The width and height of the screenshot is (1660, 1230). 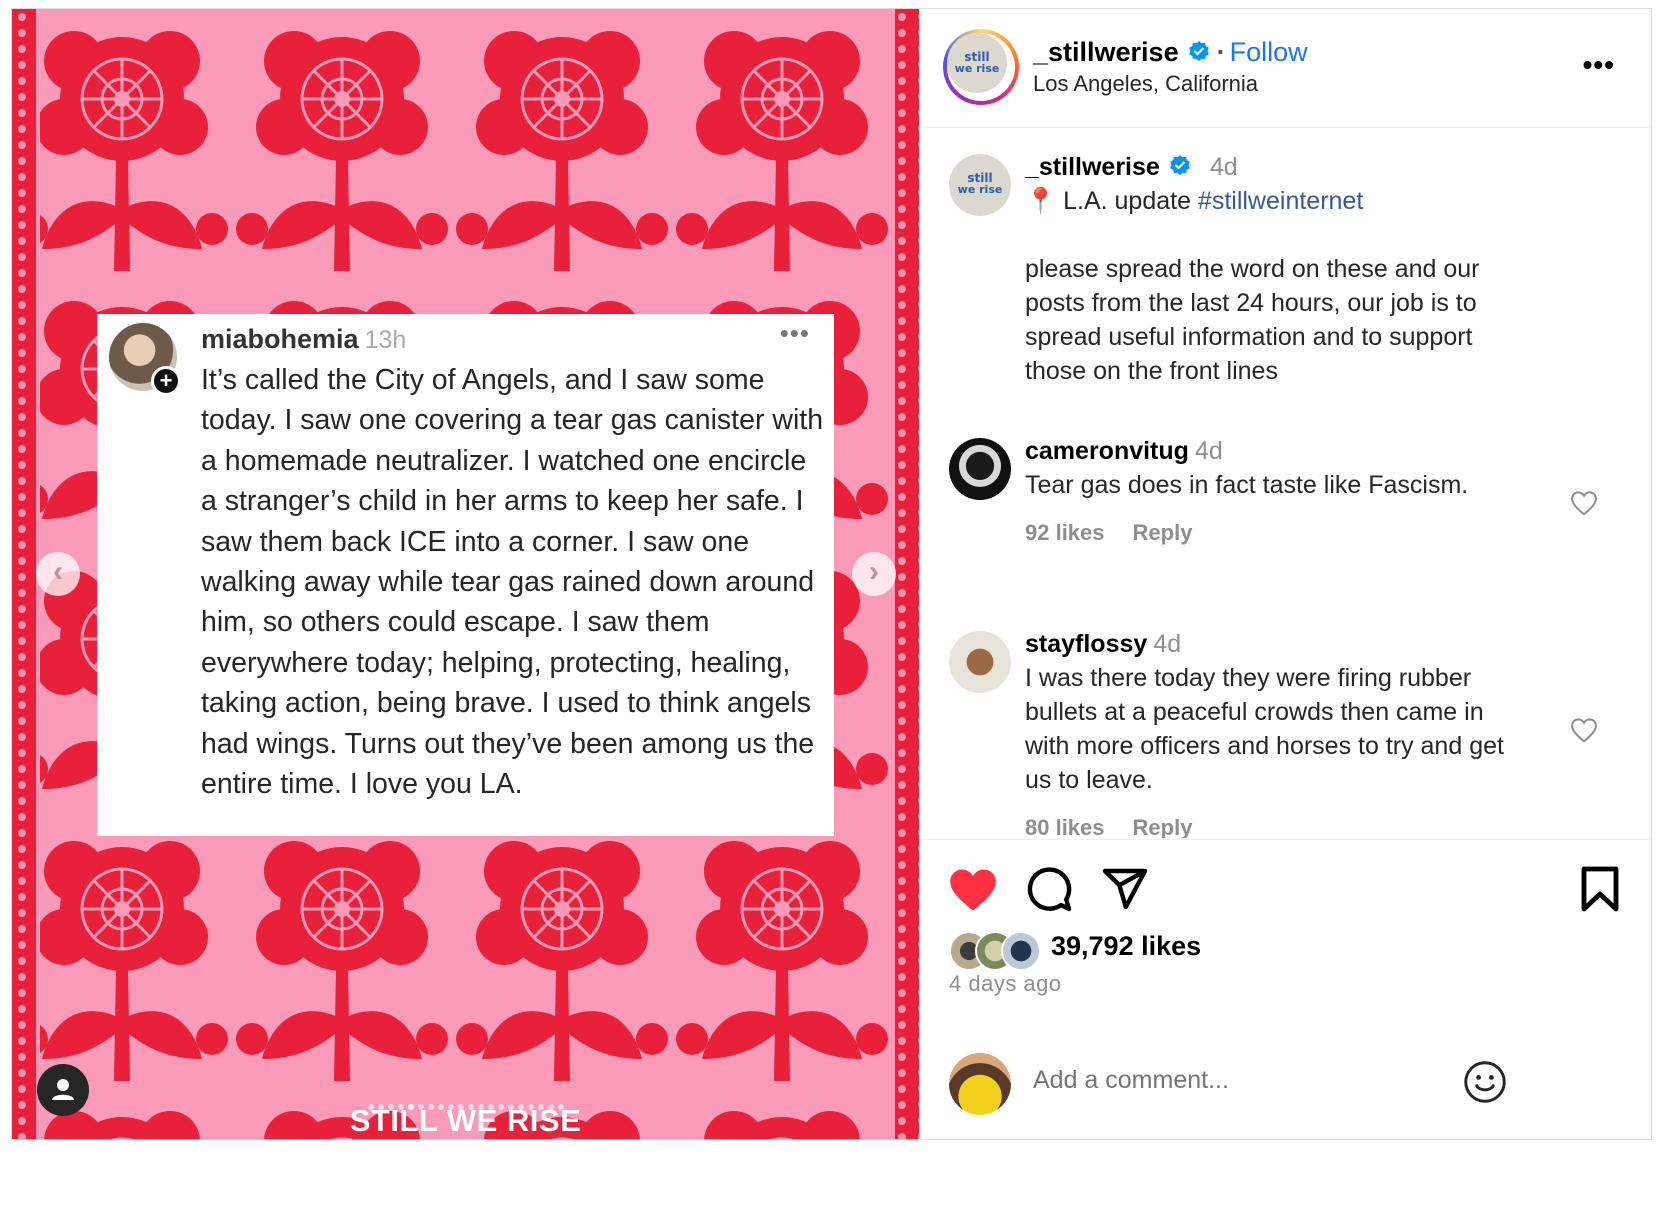 What do you see at coordinates (980, 185) in the screenshot?
I see `caption-author-avatar: still we rise` at bounding box center [980, 185].